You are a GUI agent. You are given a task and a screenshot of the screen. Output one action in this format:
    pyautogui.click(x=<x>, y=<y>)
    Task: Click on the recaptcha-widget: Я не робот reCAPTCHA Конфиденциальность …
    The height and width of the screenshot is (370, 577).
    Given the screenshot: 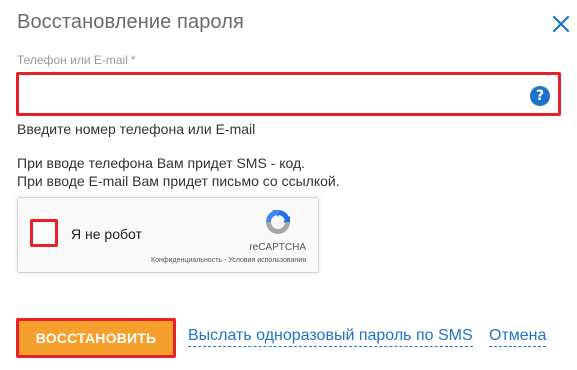 What is the action you would take?
    pyautogui.click(x=168, y=235)
    